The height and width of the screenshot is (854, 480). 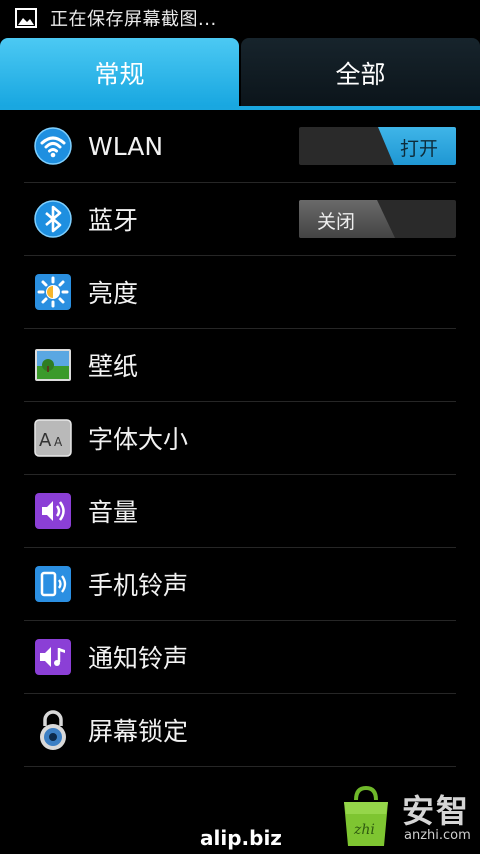 What do you see at coordinates (418, 149) in the screenshot?
I see `toggle-on-label: 打开` at bounding box center [418, 149].